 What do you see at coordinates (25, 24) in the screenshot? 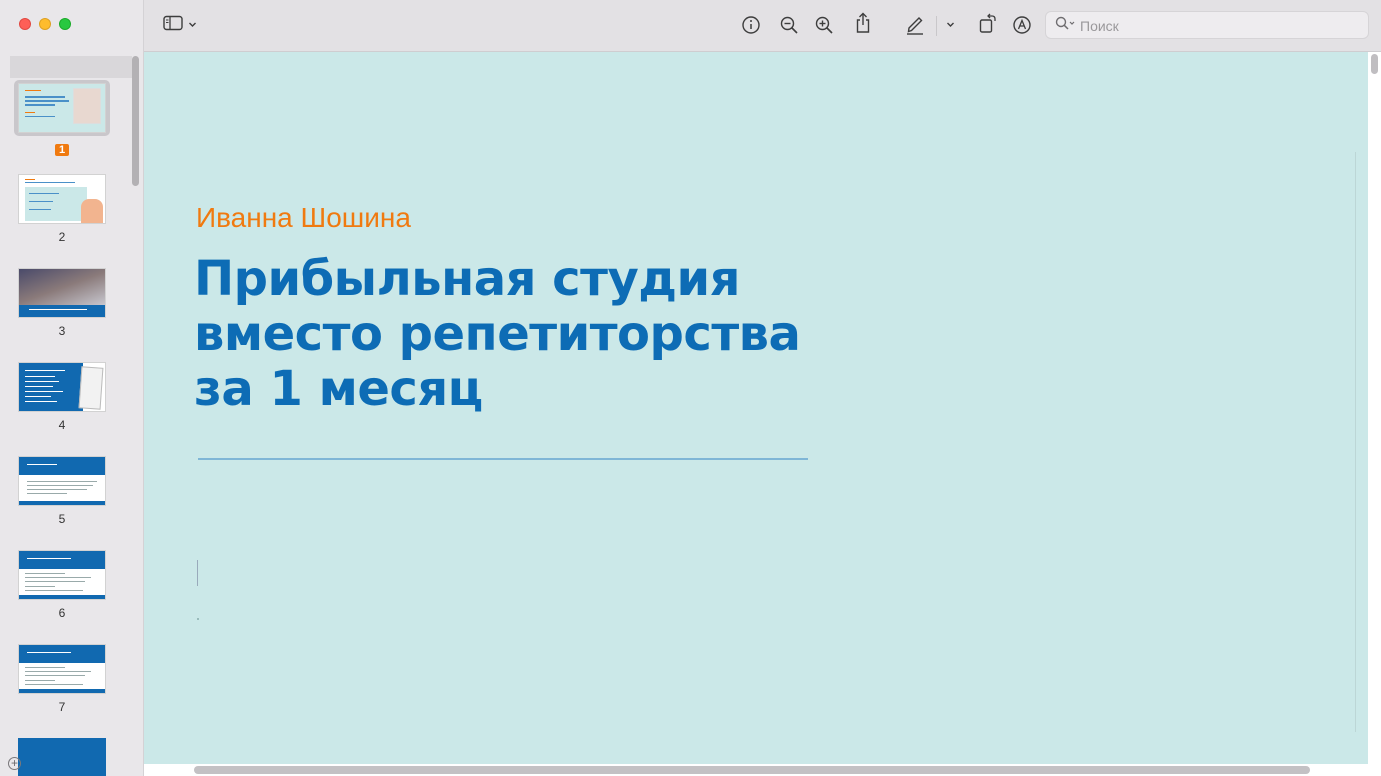
I see `close-window-button` at bounding box center [25, 24].